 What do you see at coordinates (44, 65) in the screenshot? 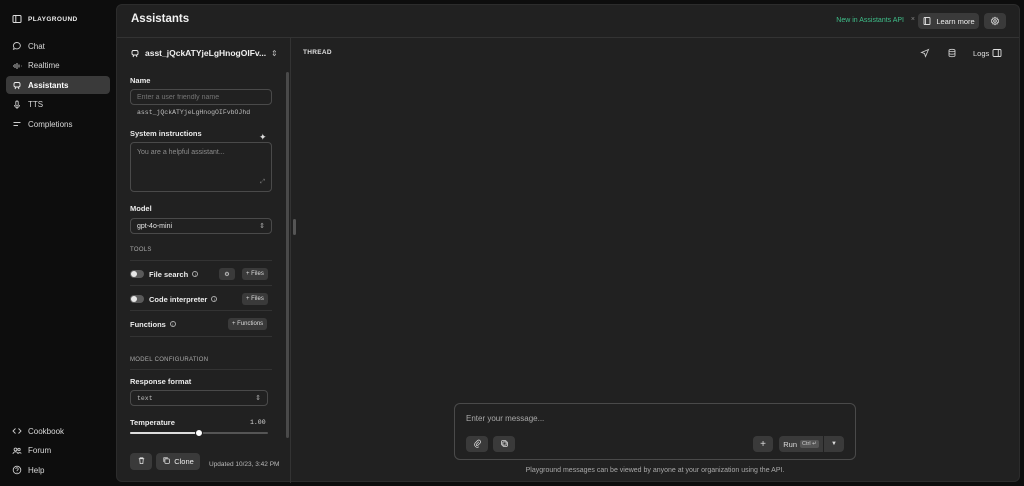
I see `sidebar-item-label: Realtime` at bounding box center [44, 65].